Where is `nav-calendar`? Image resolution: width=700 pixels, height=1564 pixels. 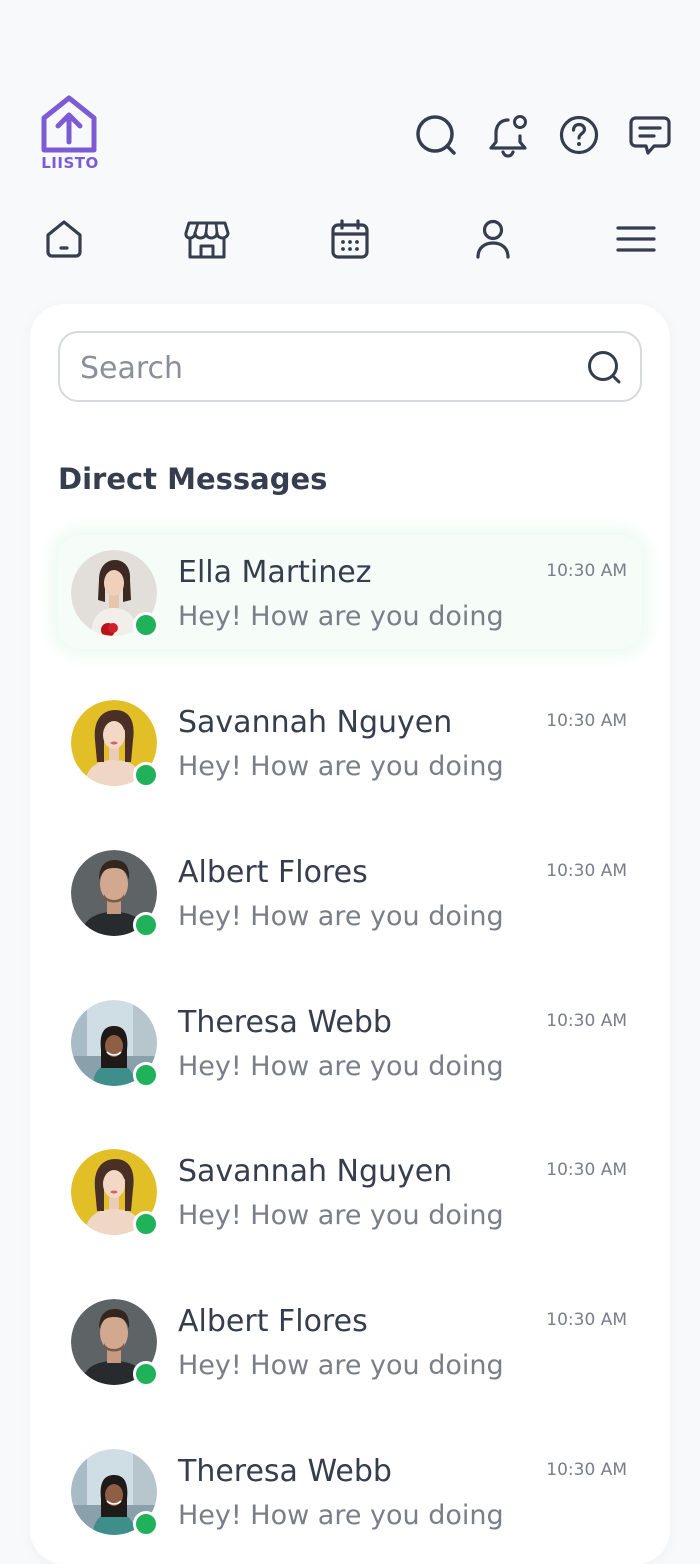 nav-calendar is located at coordinates (350, 239).